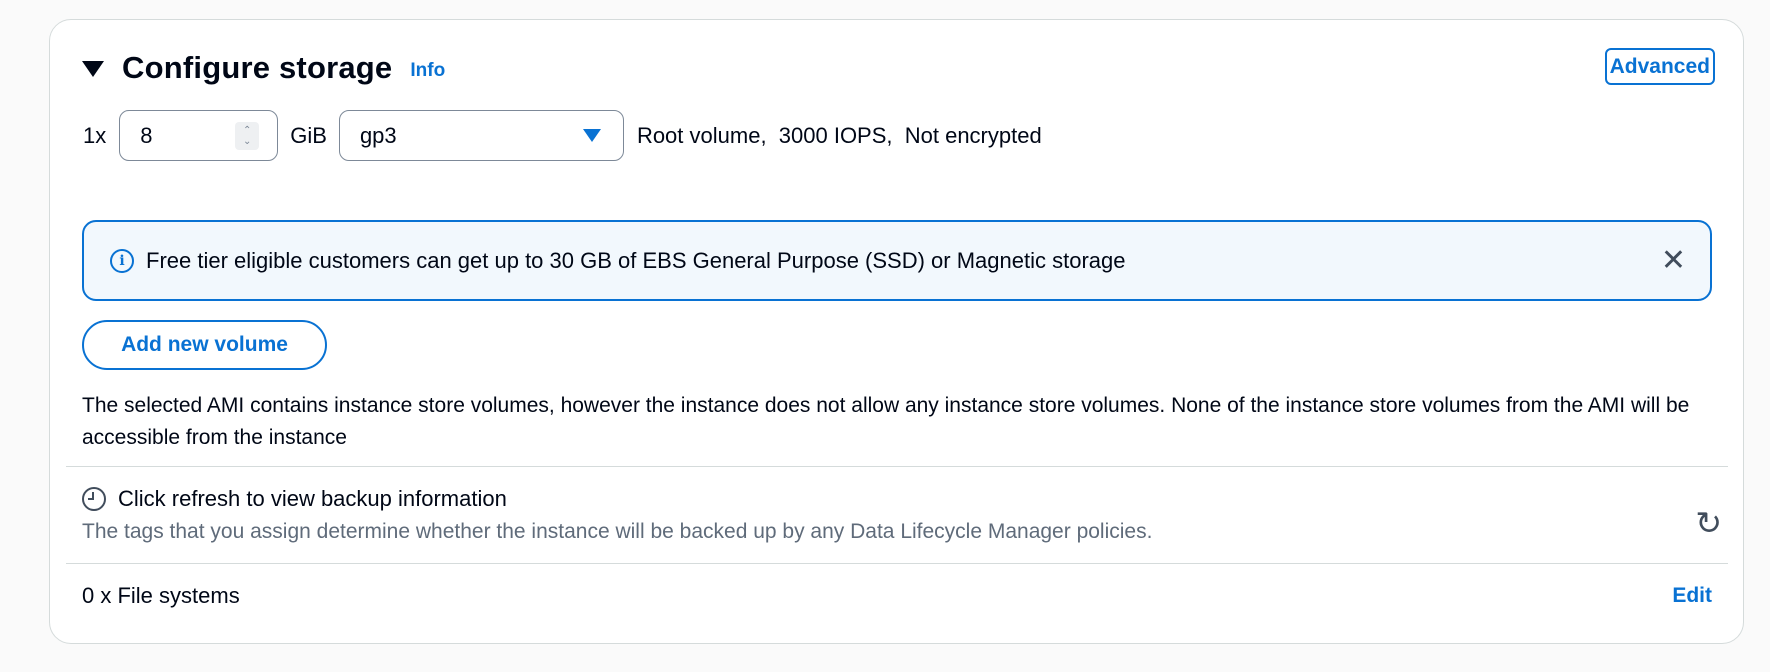  Describe the element at coordinates (1673, 260) in the screenshot. I see `close-icon: ✕` at that location.